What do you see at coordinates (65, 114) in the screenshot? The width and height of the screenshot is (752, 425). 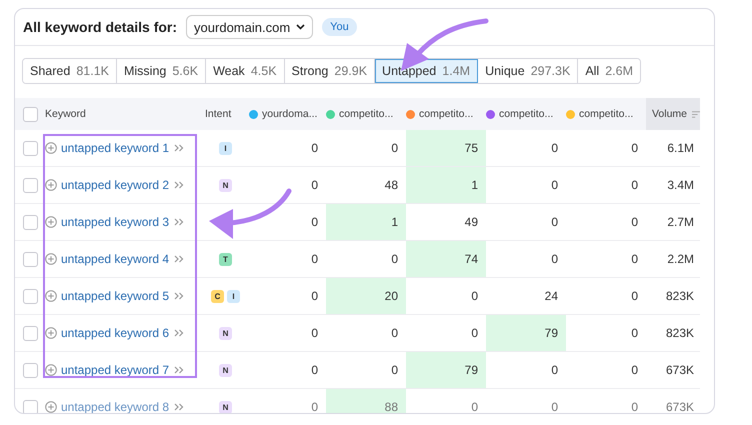 I see `column-header: Keyword` at bounding box center [65, 114].